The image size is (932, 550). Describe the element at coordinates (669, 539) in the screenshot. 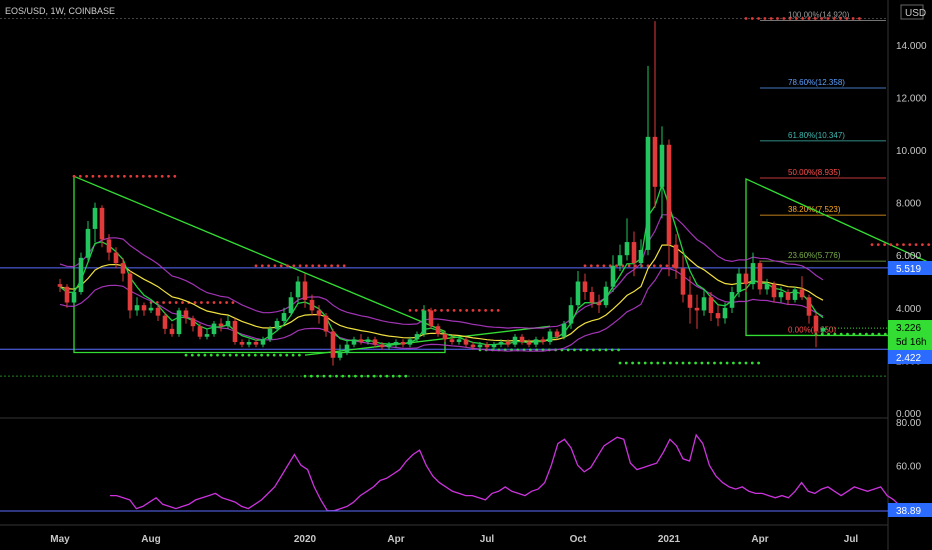

I see `time-tick-label: 2021` at that location.